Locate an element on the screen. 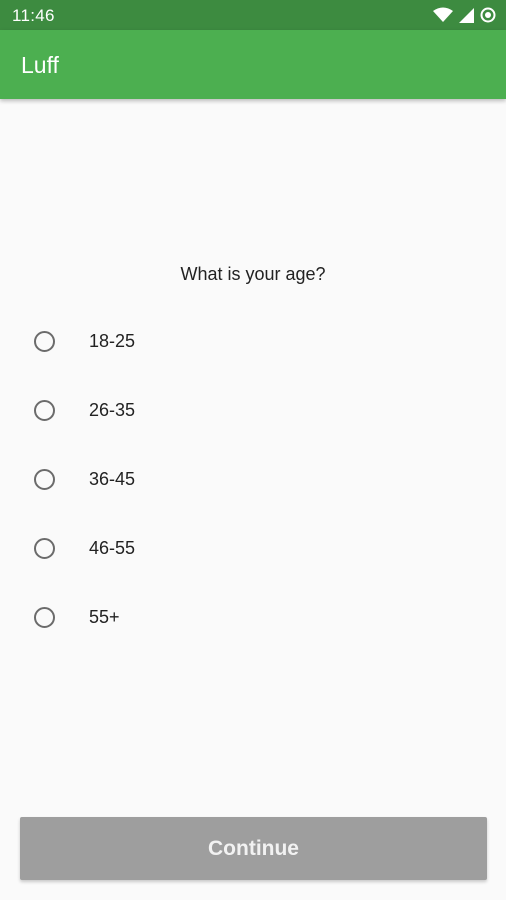 The image size is (506, 900). status-icons is located at coordinates (464, 15).